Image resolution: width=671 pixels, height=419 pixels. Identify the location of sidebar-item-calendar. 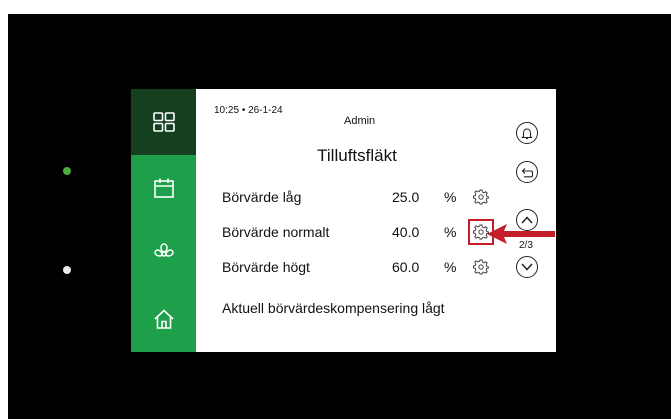
(163, 188).